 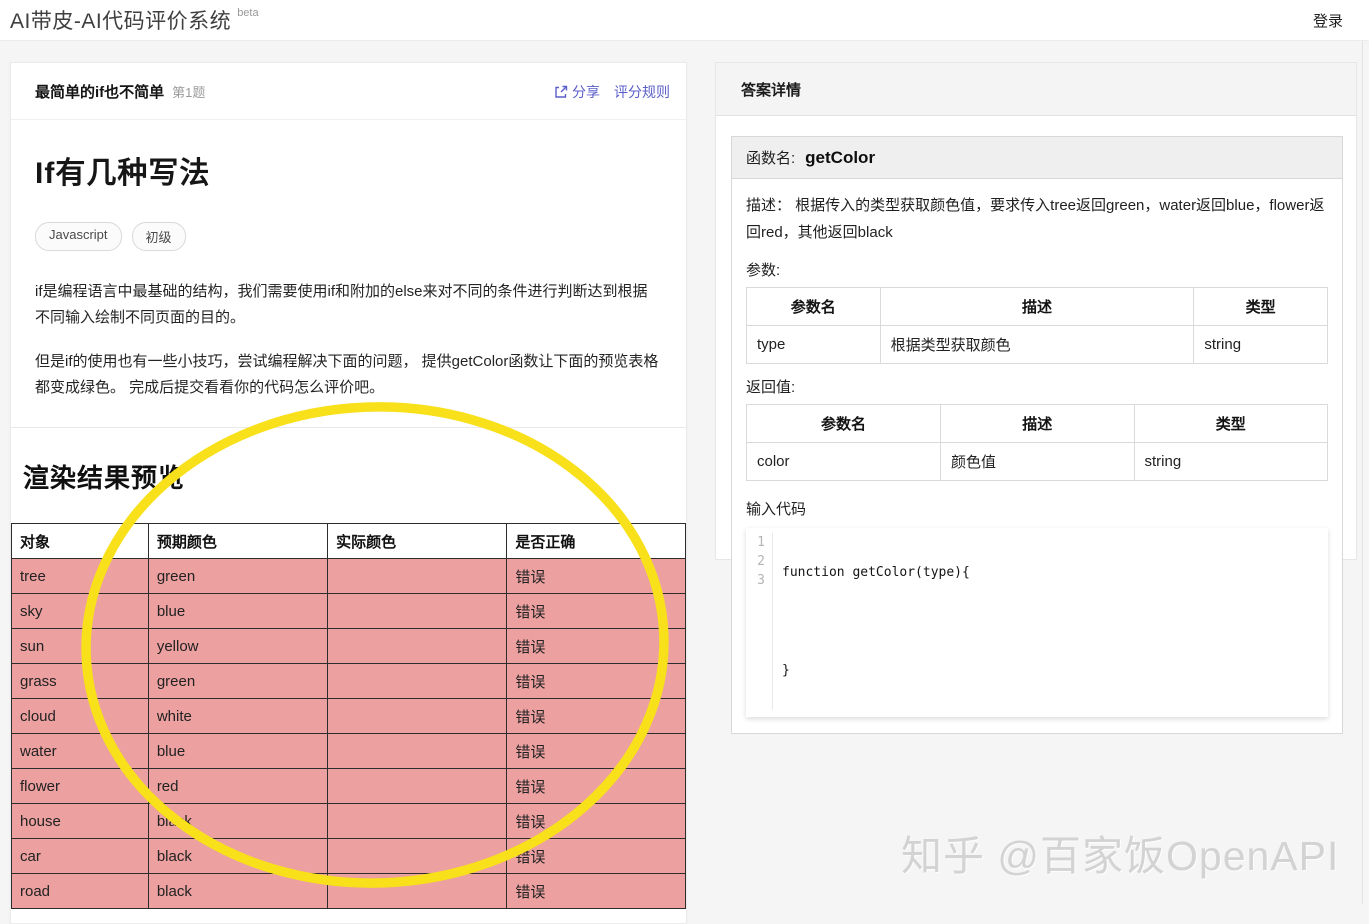 What do you see at coordinates (78, 236) in the screenshot?
I see `tag-javascript: Javascript` at bounding box center [78, 236].